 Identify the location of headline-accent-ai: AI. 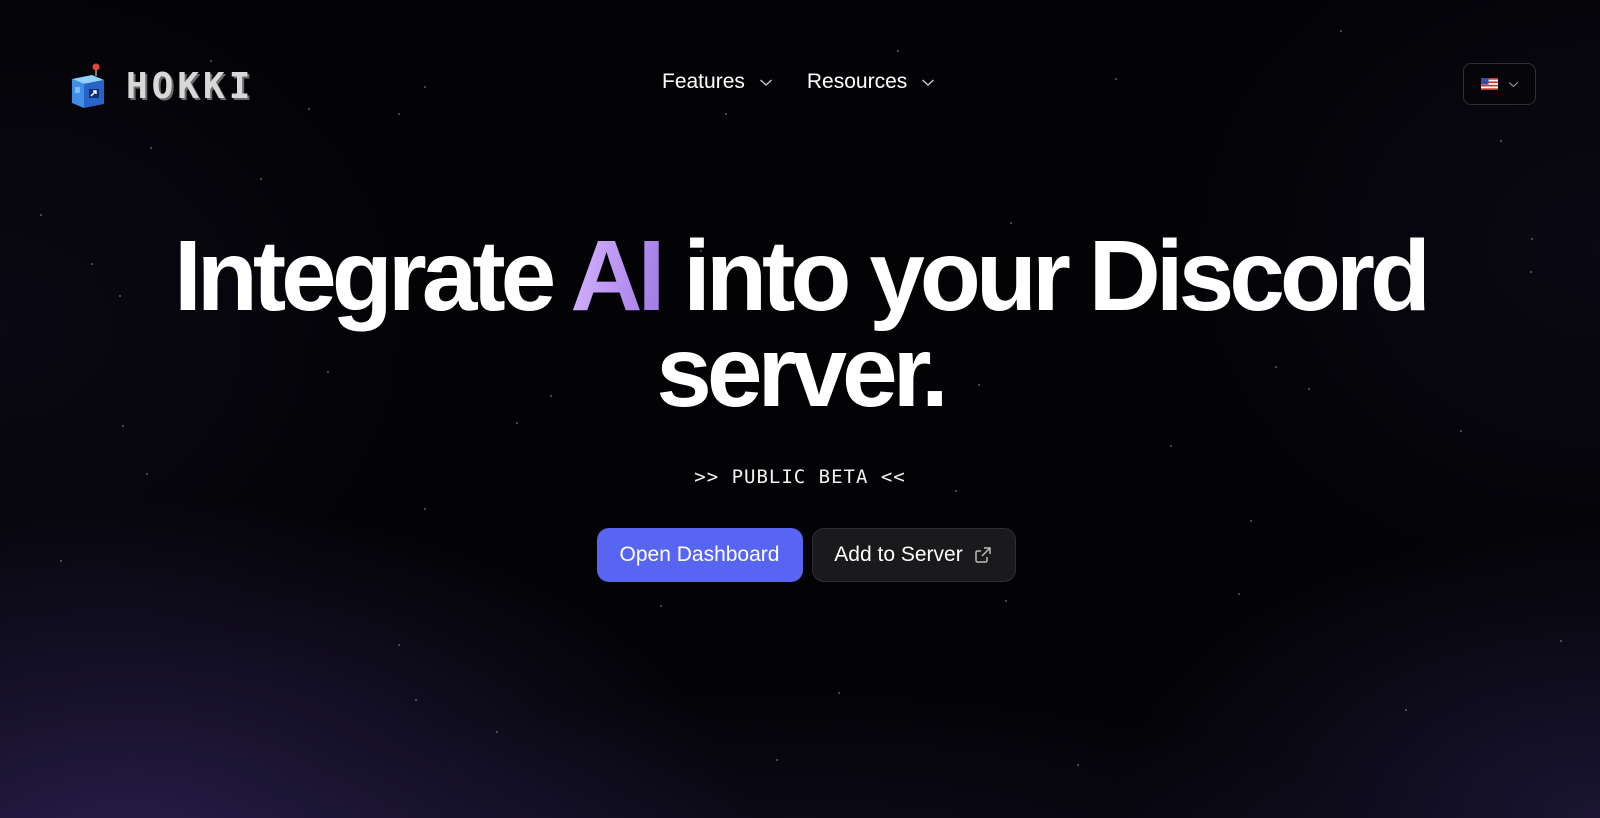
(617, 276).